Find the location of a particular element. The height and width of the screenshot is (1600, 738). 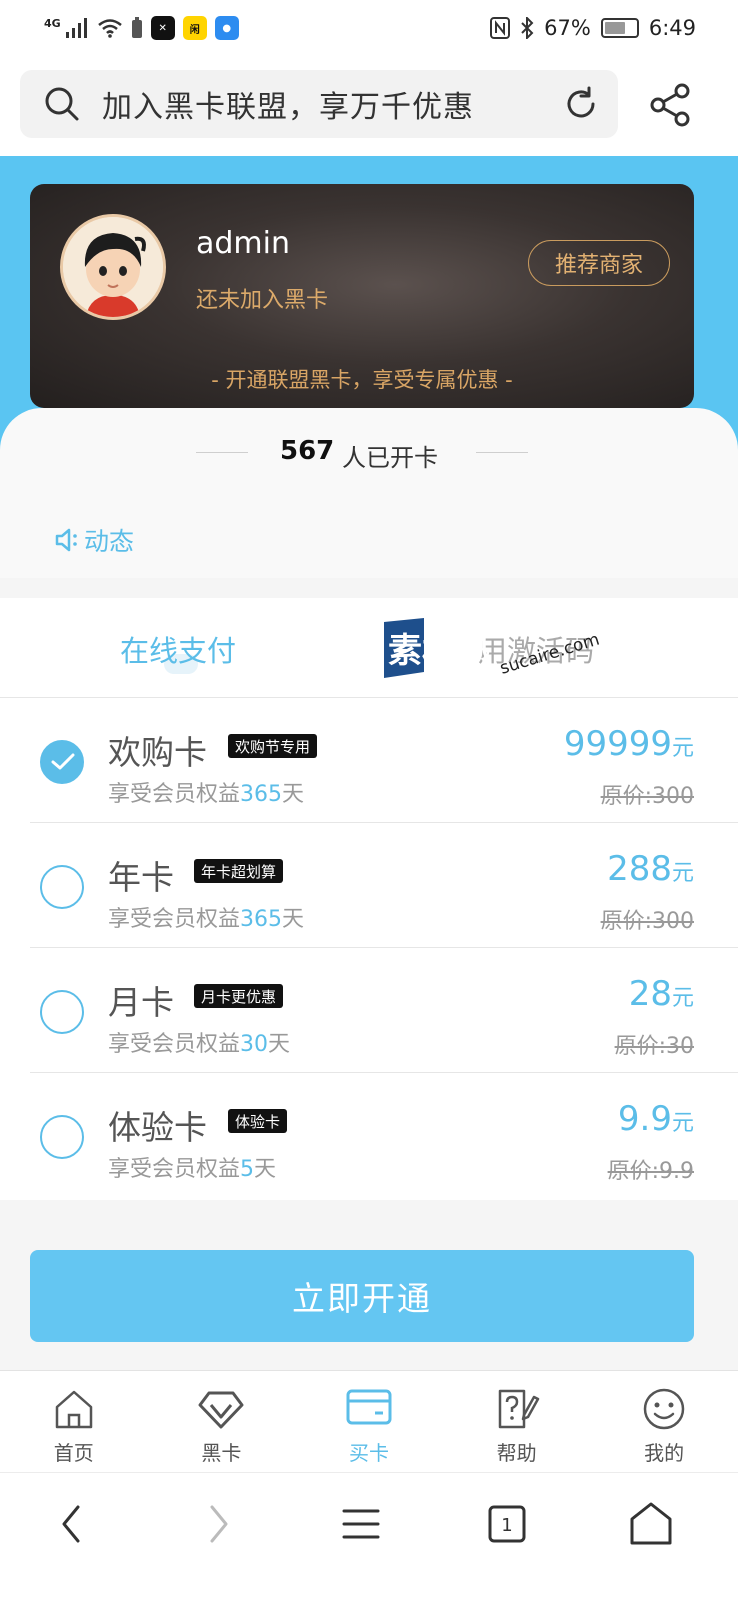

cta-area: 立即开通 is located at coordinates (369, 1295).